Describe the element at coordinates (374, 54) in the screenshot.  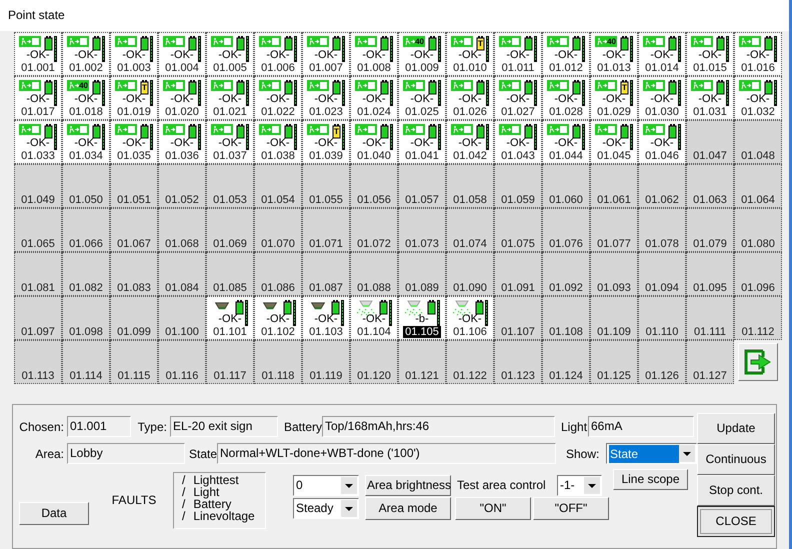
I see `point-cell: -OK- 01.008` at that location.